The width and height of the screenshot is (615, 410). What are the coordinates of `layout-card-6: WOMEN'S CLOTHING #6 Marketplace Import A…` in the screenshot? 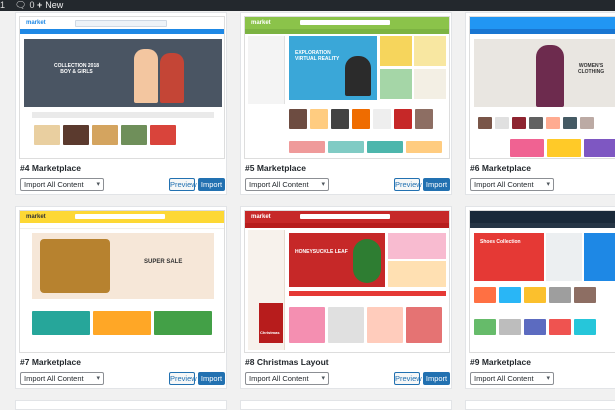 It's located at (540, 103).